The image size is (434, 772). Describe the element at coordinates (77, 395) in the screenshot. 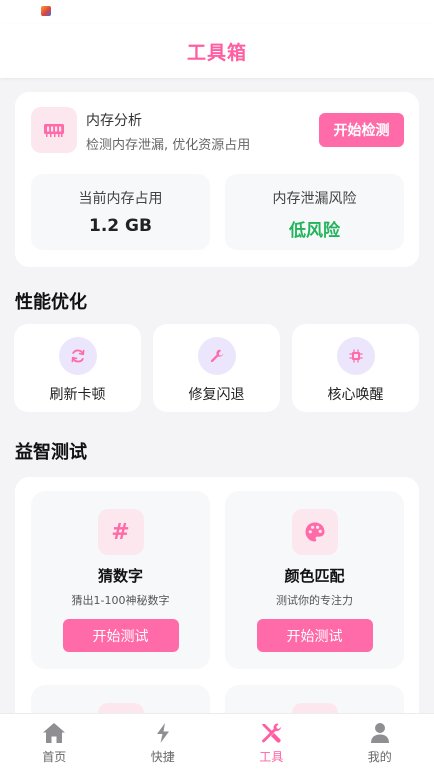

I see `perf-item-label: 刷新卡顿` at that location.